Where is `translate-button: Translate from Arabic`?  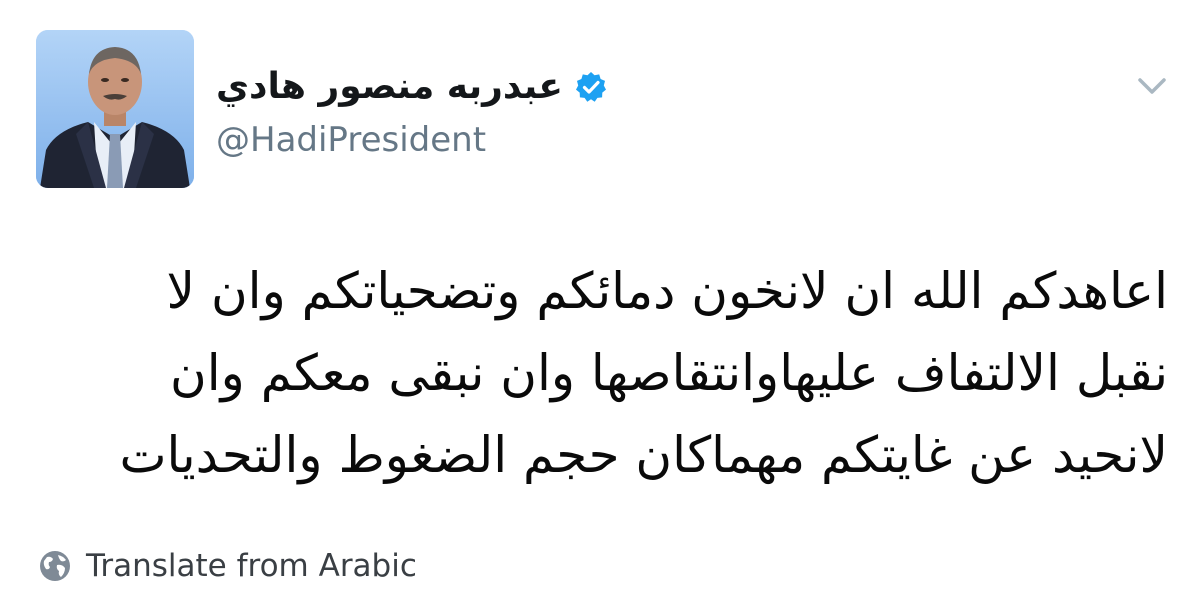
translate-button: Translate from Arabic is located at coordinates (227, 566).